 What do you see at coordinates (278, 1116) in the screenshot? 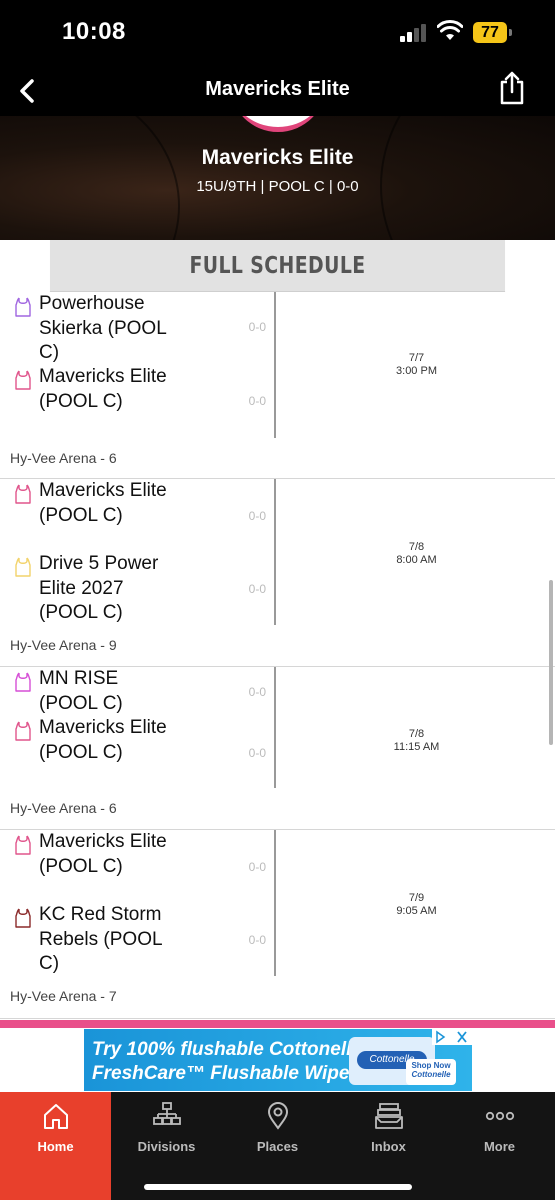
I see `map-pin-icon` at bounding box center [278, 1116].